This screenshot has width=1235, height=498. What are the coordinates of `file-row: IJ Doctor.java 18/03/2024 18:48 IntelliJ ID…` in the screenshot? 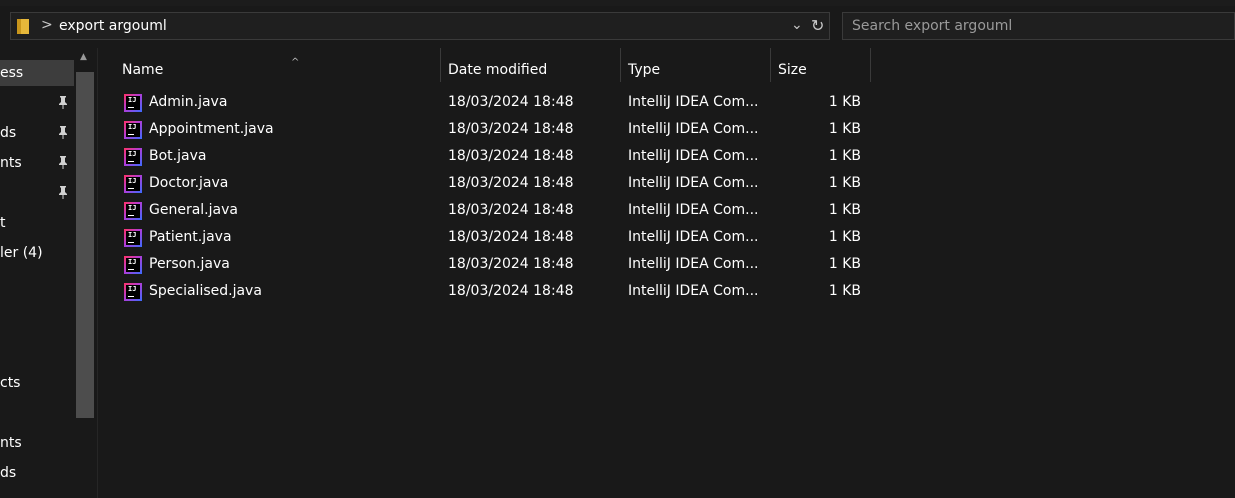 It's located at (498, 184).